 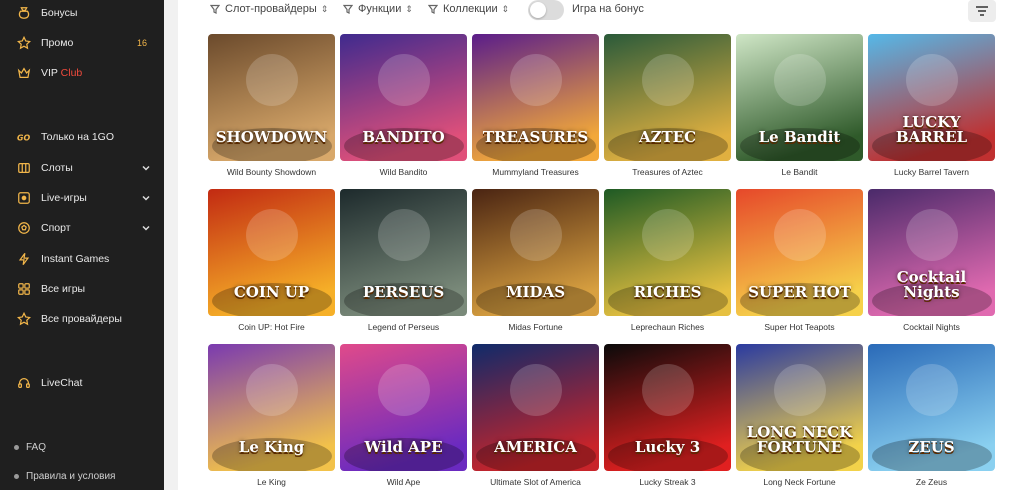 I want to click on game-title: Ultimate Slot of America, so click(x=535, y=482).